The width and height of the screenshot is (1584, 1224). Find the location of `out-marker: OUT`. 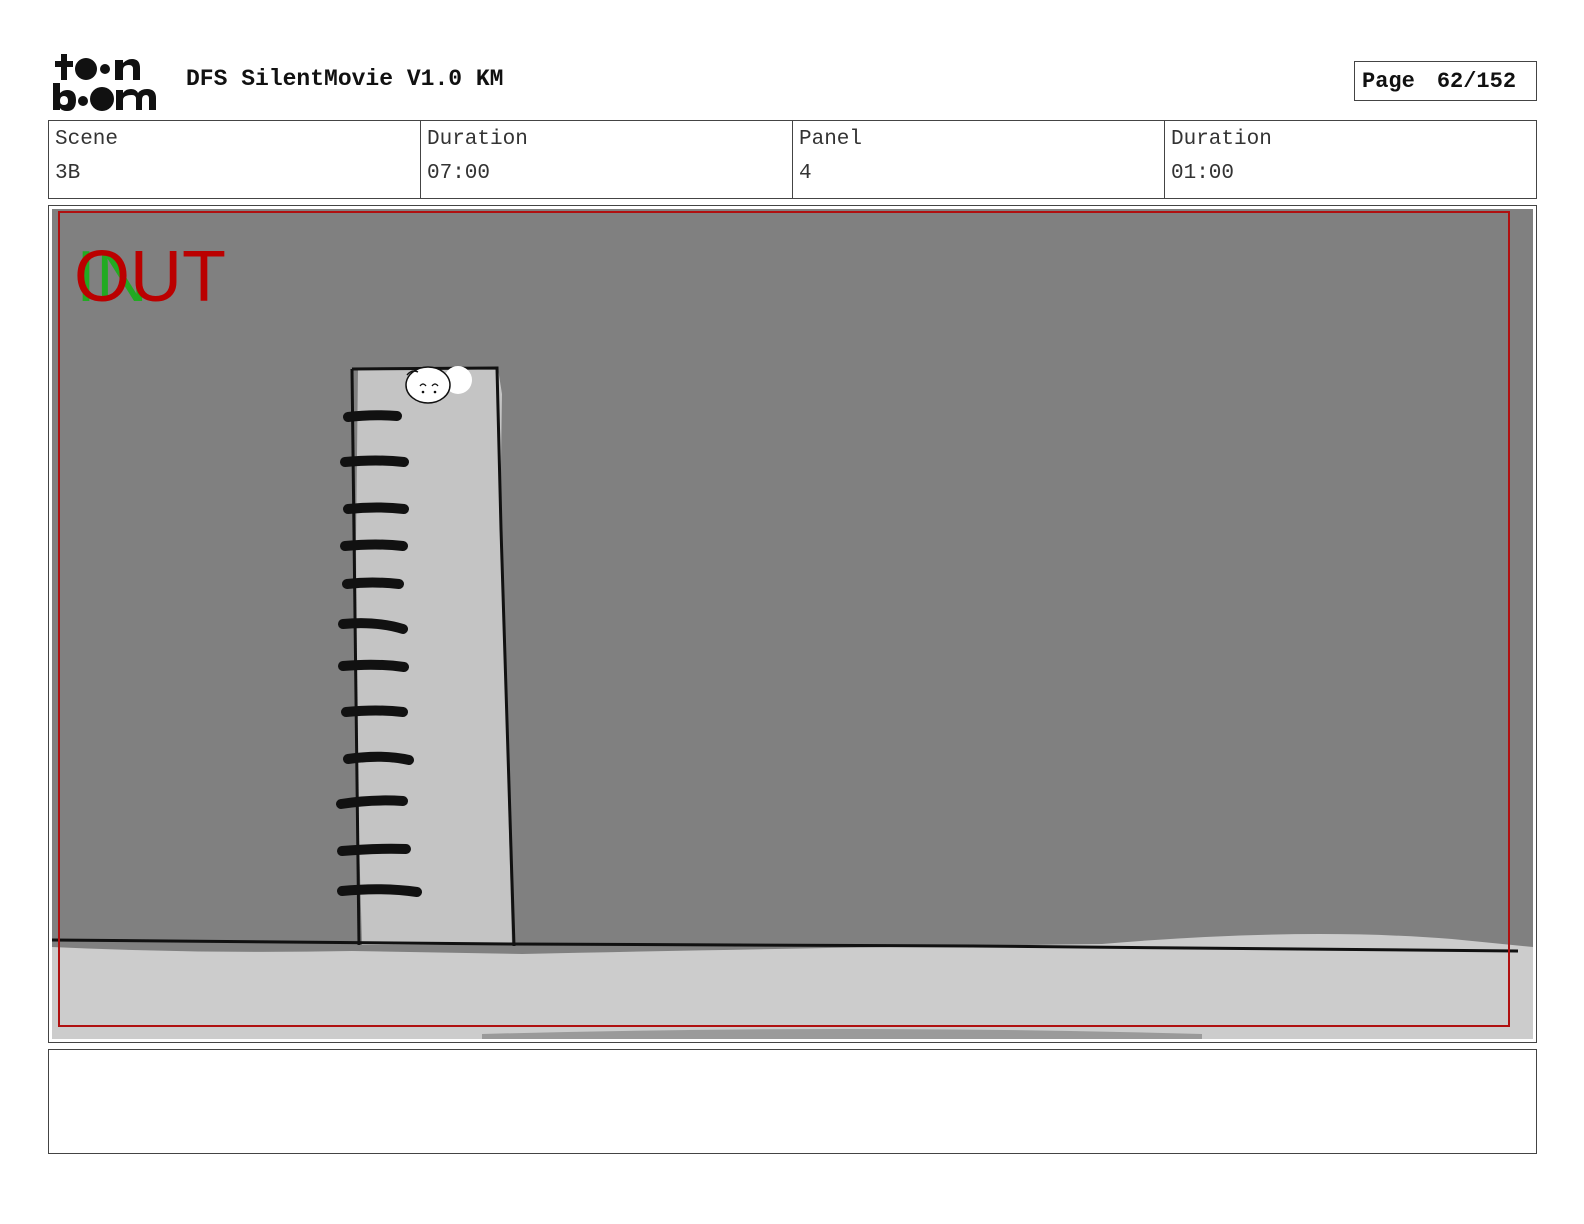

out-marker: OUT is located at coordinates (150, 277).